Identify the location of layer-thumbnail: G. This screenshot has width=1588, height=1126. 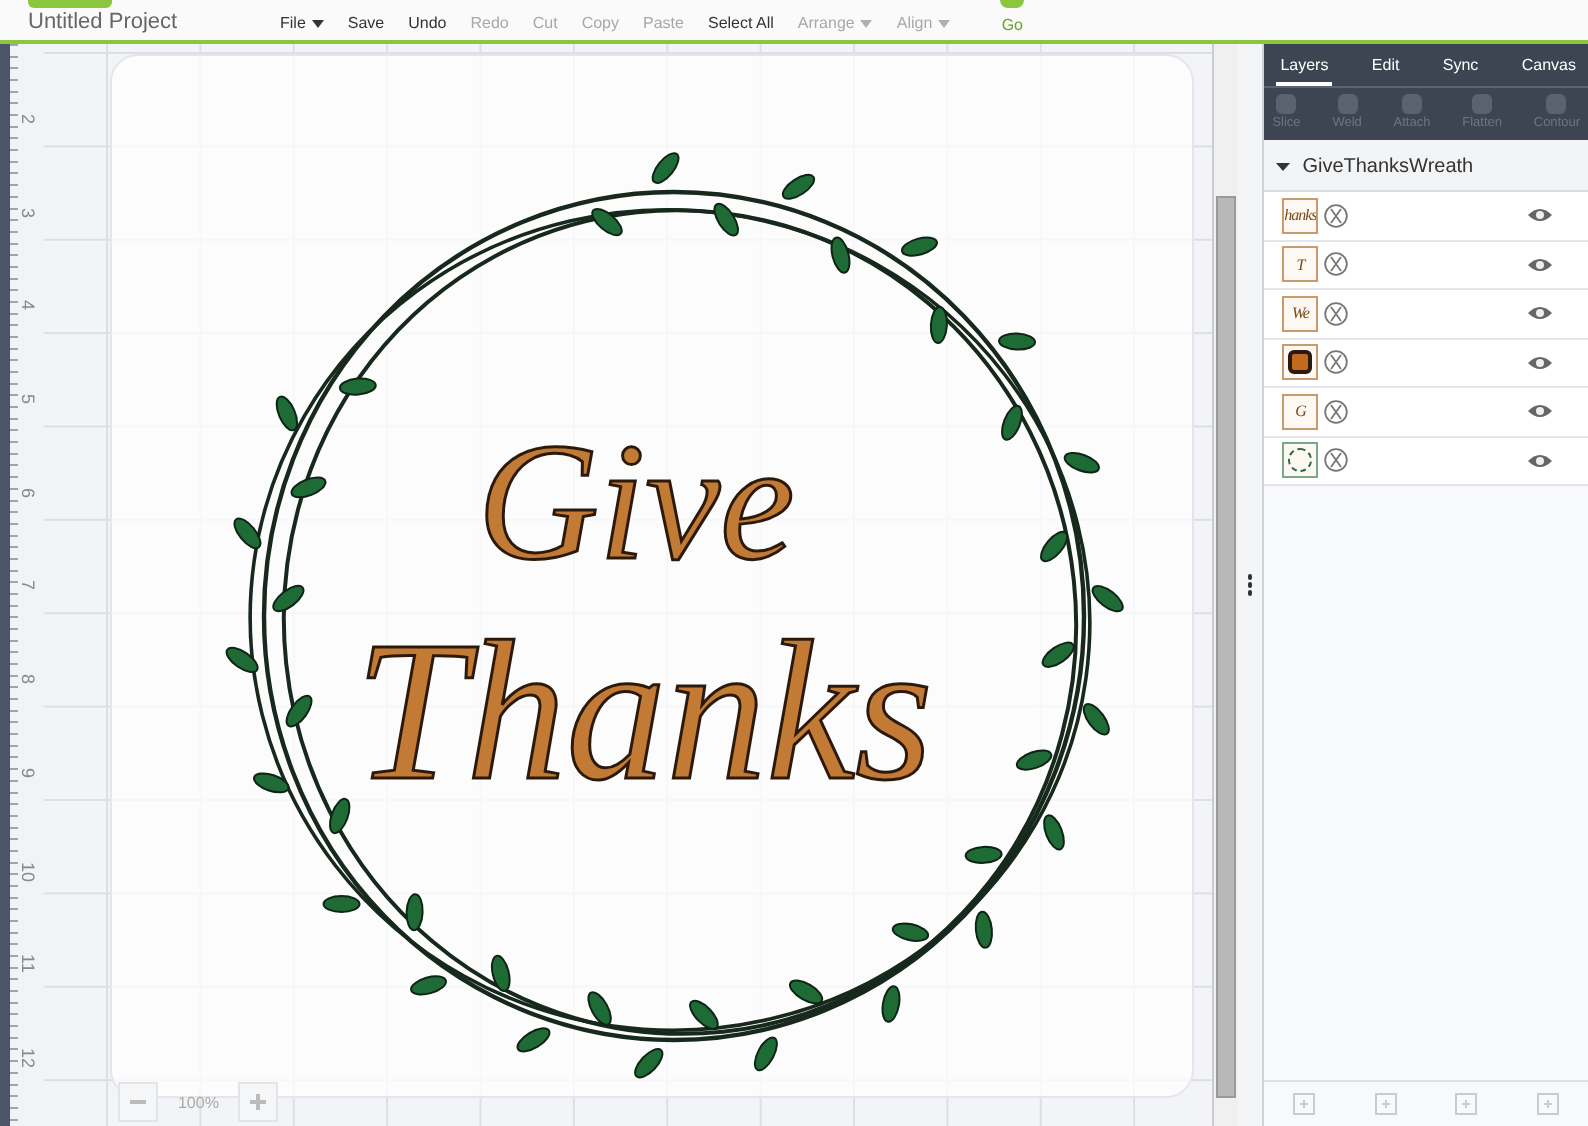
(1300, 411).